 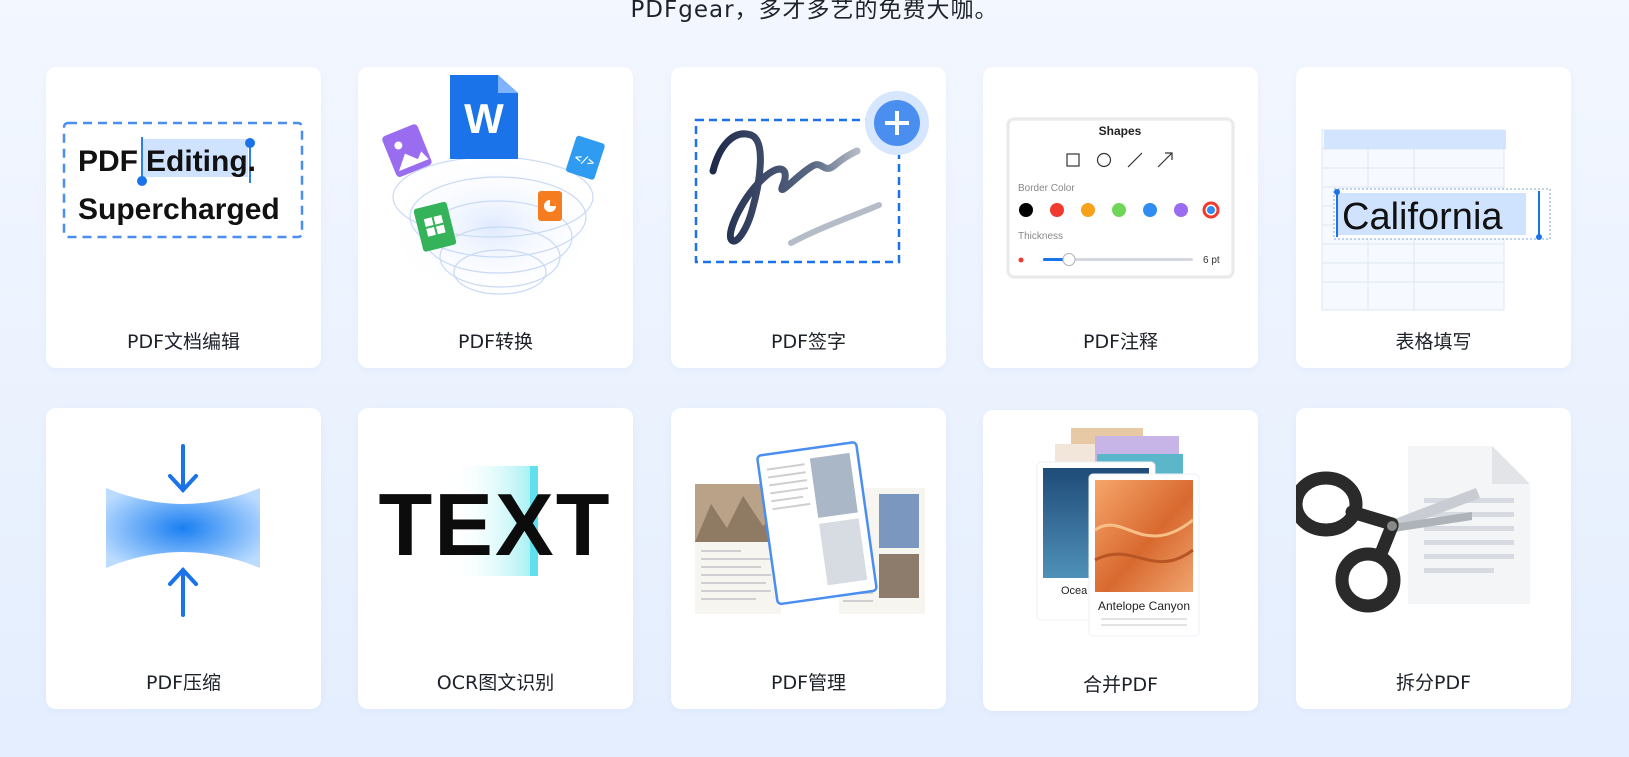 I want to click on thickness-slider-thumb, so click(x=1069, y=259).